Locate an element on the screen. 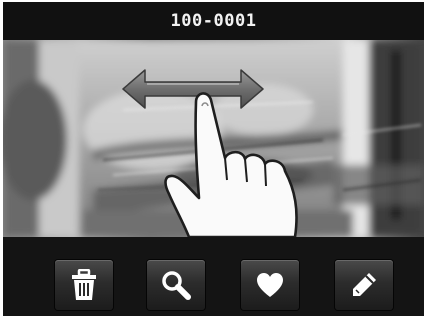  pencil-icon is located at coordinates (364, 285).